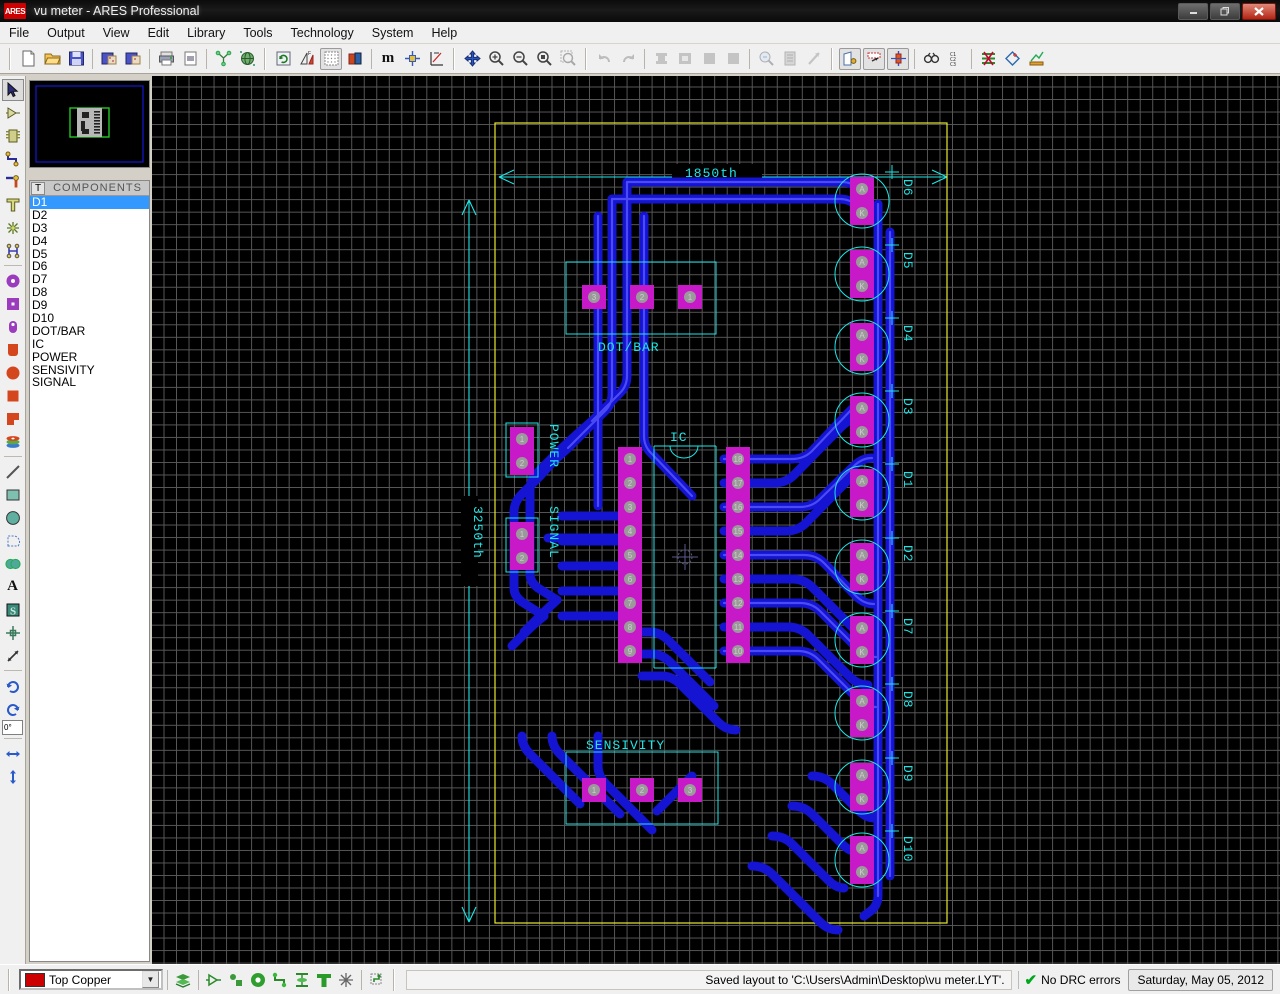 The image size is (1280, 994). Describe the element at coordinates (642, 781) in the screenshot. I see `connector-sensivity: SENSIVITY 1 2 3` at that location.